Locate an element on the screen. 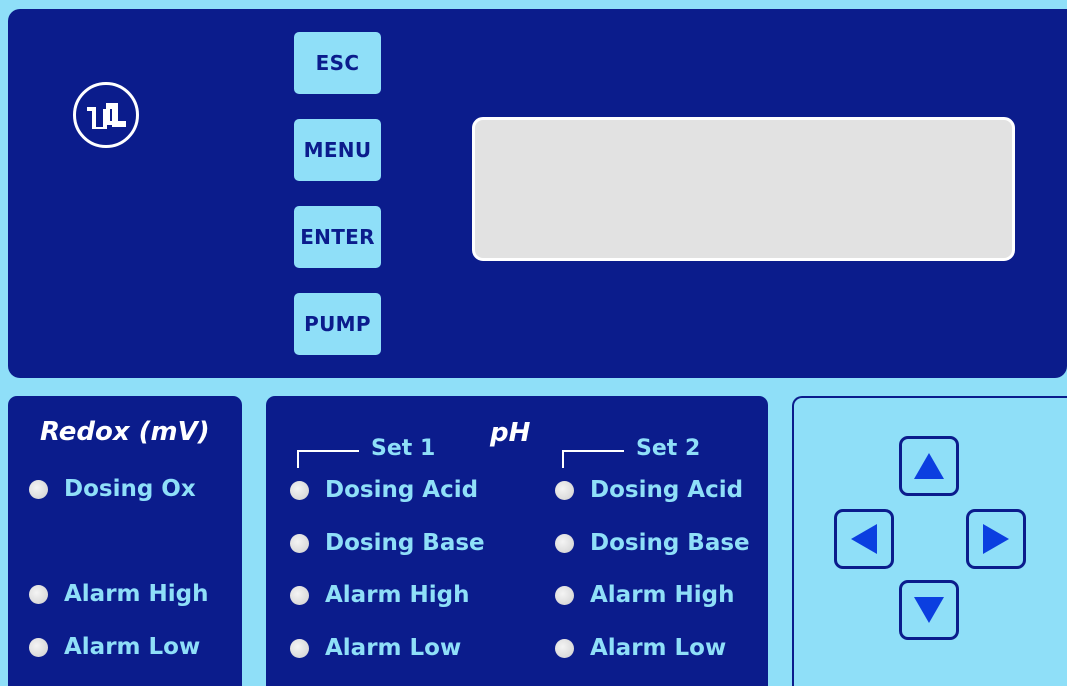  set-label-text: Set 1 is located at coordinates (403, 448).